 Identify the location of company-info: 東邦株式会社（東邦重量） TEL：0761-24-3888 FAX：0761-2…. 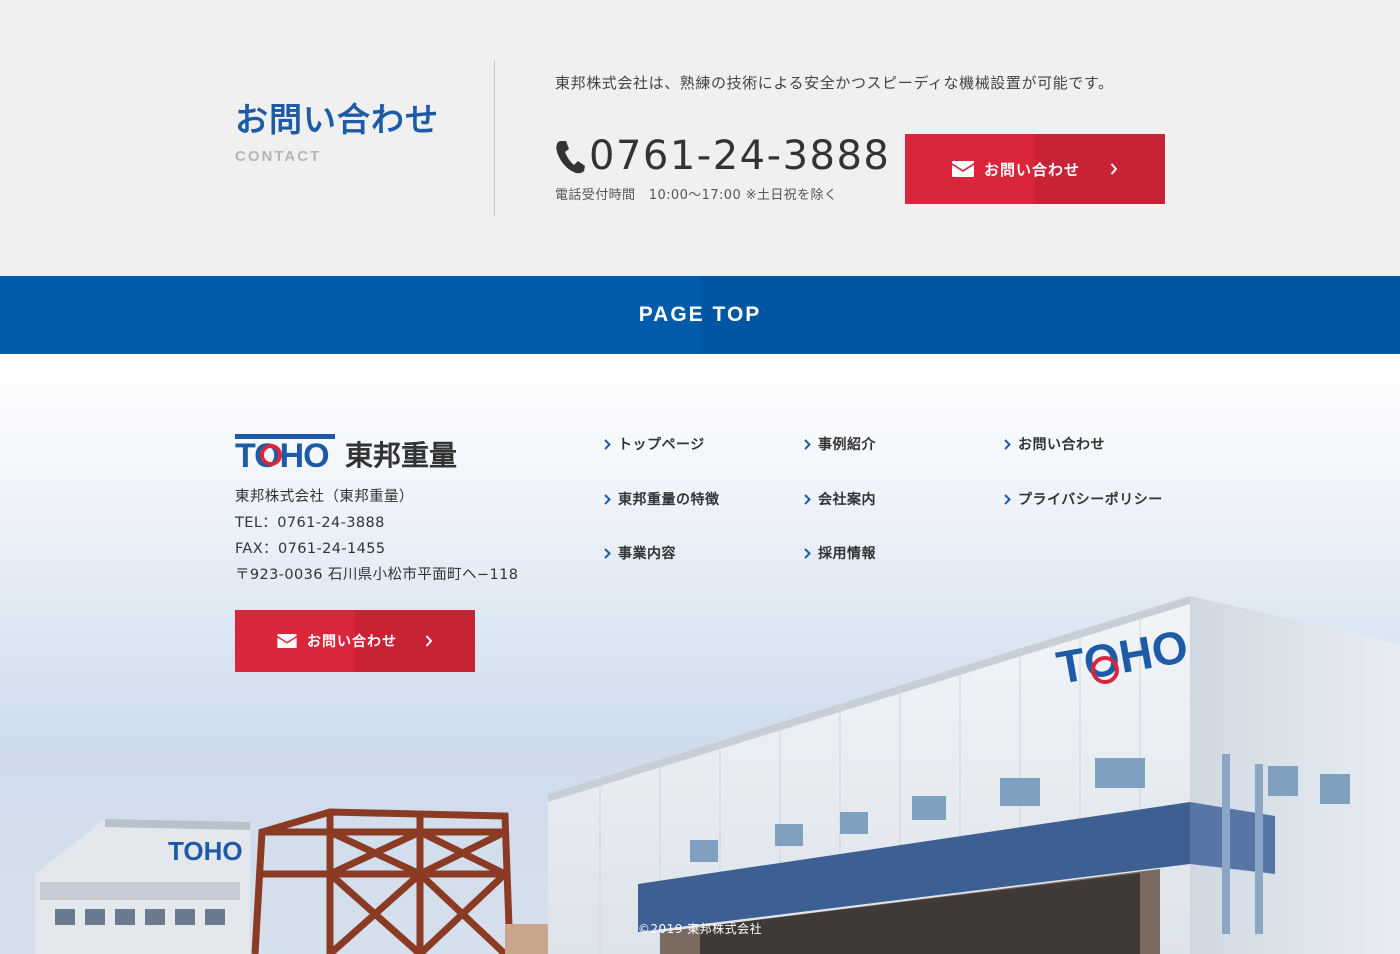
(376, 536).